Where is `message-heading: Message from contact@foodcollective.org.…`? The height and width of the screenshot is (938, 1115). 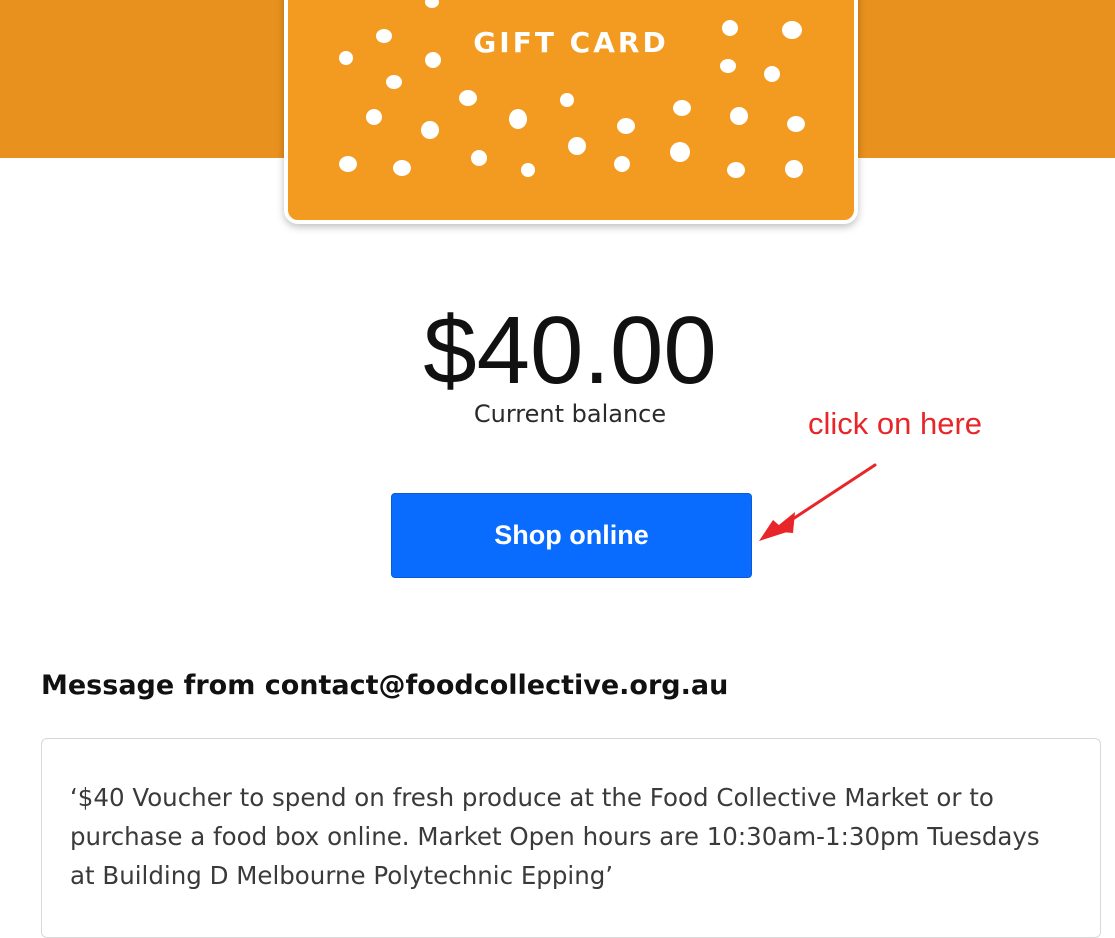
message-heading: Message from contact@foodcollective.org.… is located at coordinates (385, 685).